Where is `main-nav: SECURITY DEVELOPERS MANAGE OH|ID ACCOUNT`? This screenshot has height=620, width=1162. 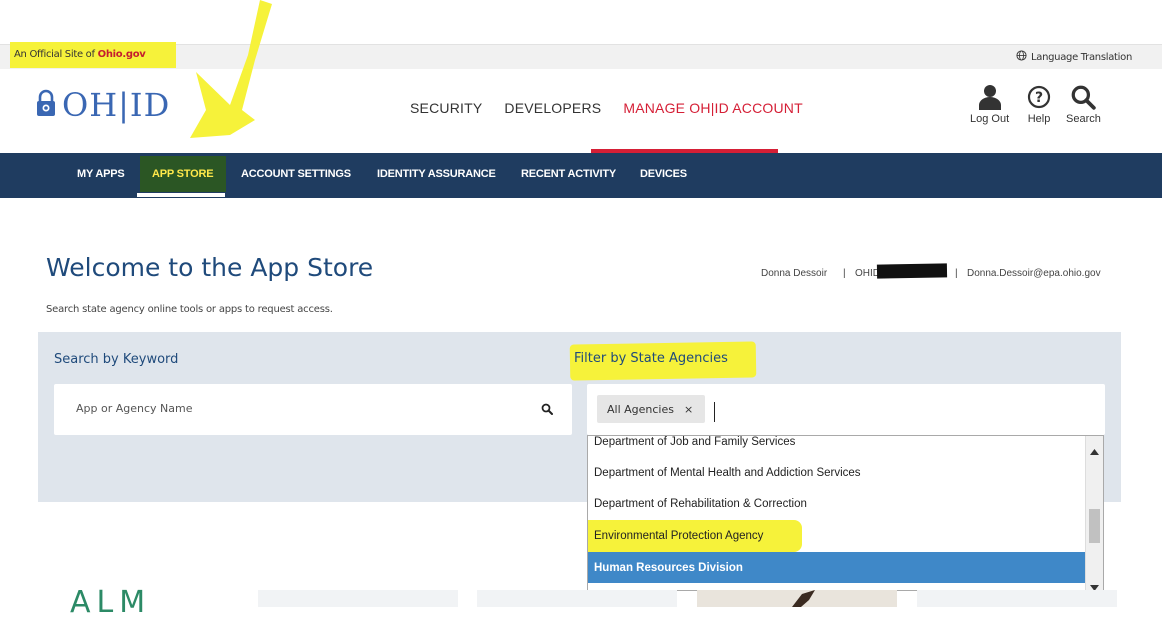
main-nav: SECURITY DEVELOPERS MANAGE OH|ID ACCOUNT is located at coordinates (606, 108).